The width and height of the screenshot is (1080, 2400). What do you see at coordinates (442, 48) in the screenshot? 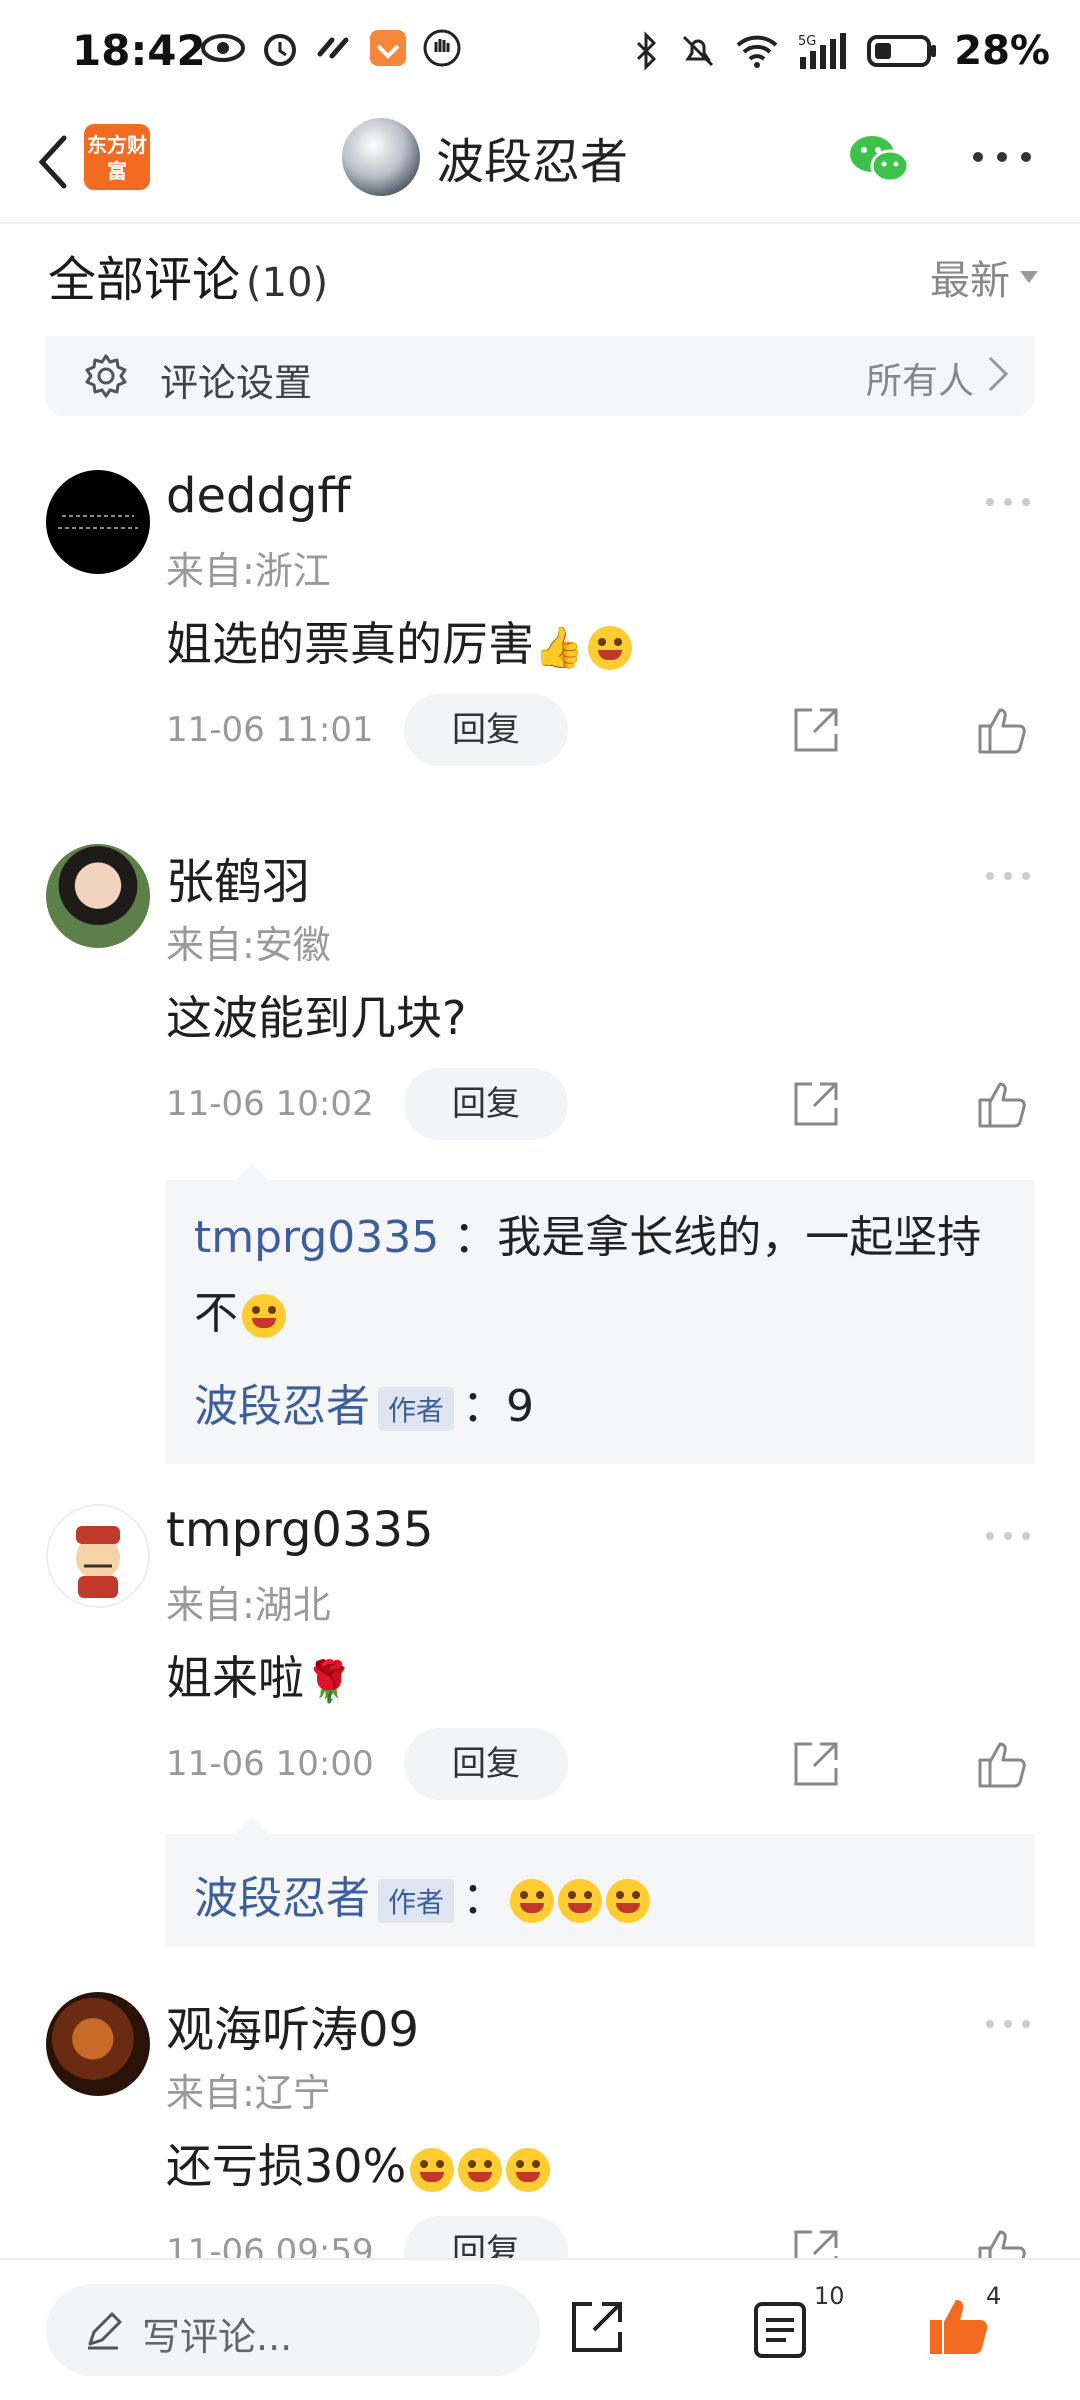
I see `hand-icon` at bounding box center [442, 48].